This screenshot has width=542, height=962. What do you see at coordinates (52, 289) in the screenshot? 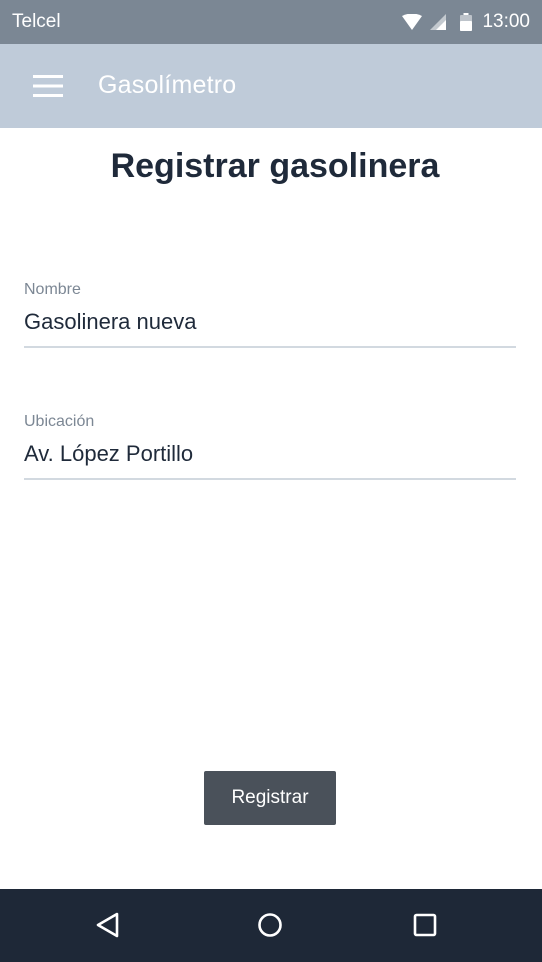
I see `name-field-label: Nombre` at bounding box center [52, 289].